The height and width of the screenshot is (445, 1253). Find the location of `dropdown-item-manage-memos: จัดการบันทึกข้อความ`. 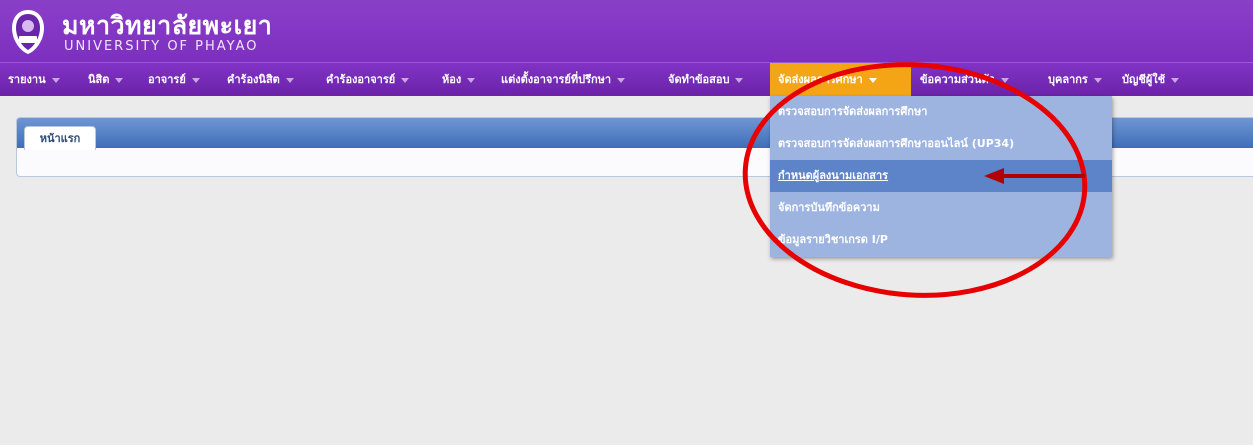

dropdown-item-manage-memos: จัดการบันทึกข้อความ is located at coordinates (941, 208).